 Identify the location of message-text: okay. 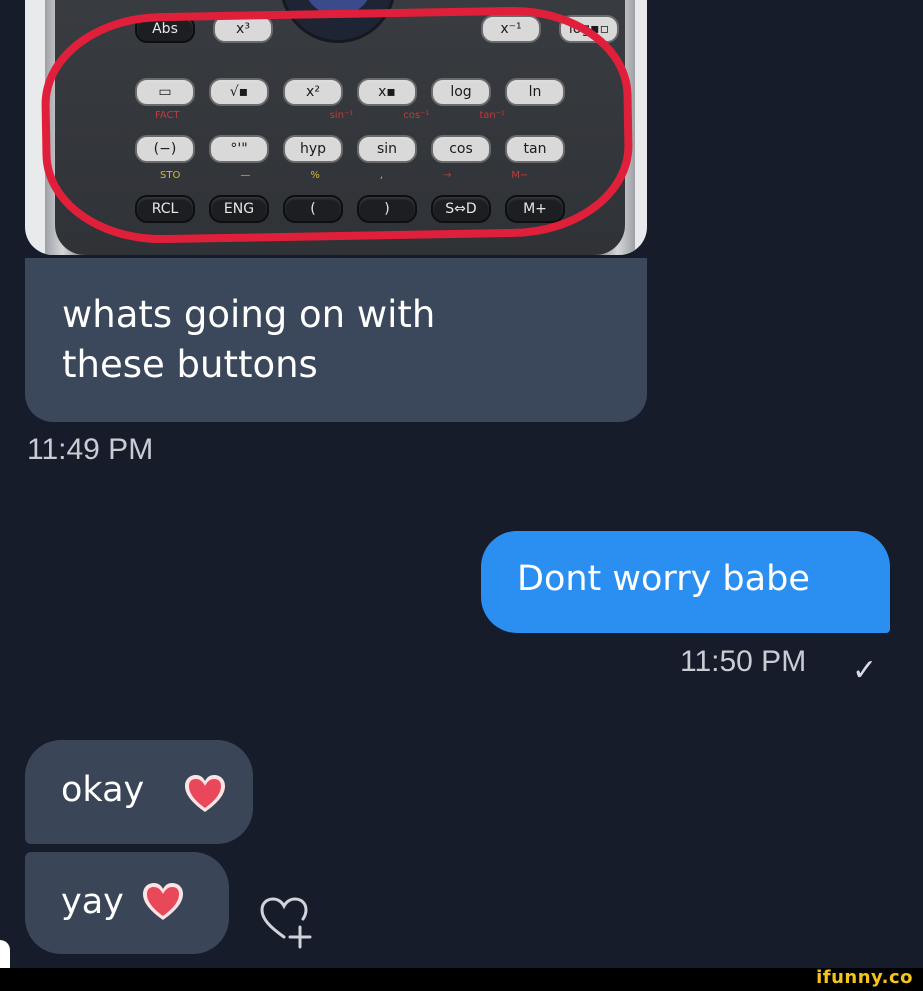
(103, 790).